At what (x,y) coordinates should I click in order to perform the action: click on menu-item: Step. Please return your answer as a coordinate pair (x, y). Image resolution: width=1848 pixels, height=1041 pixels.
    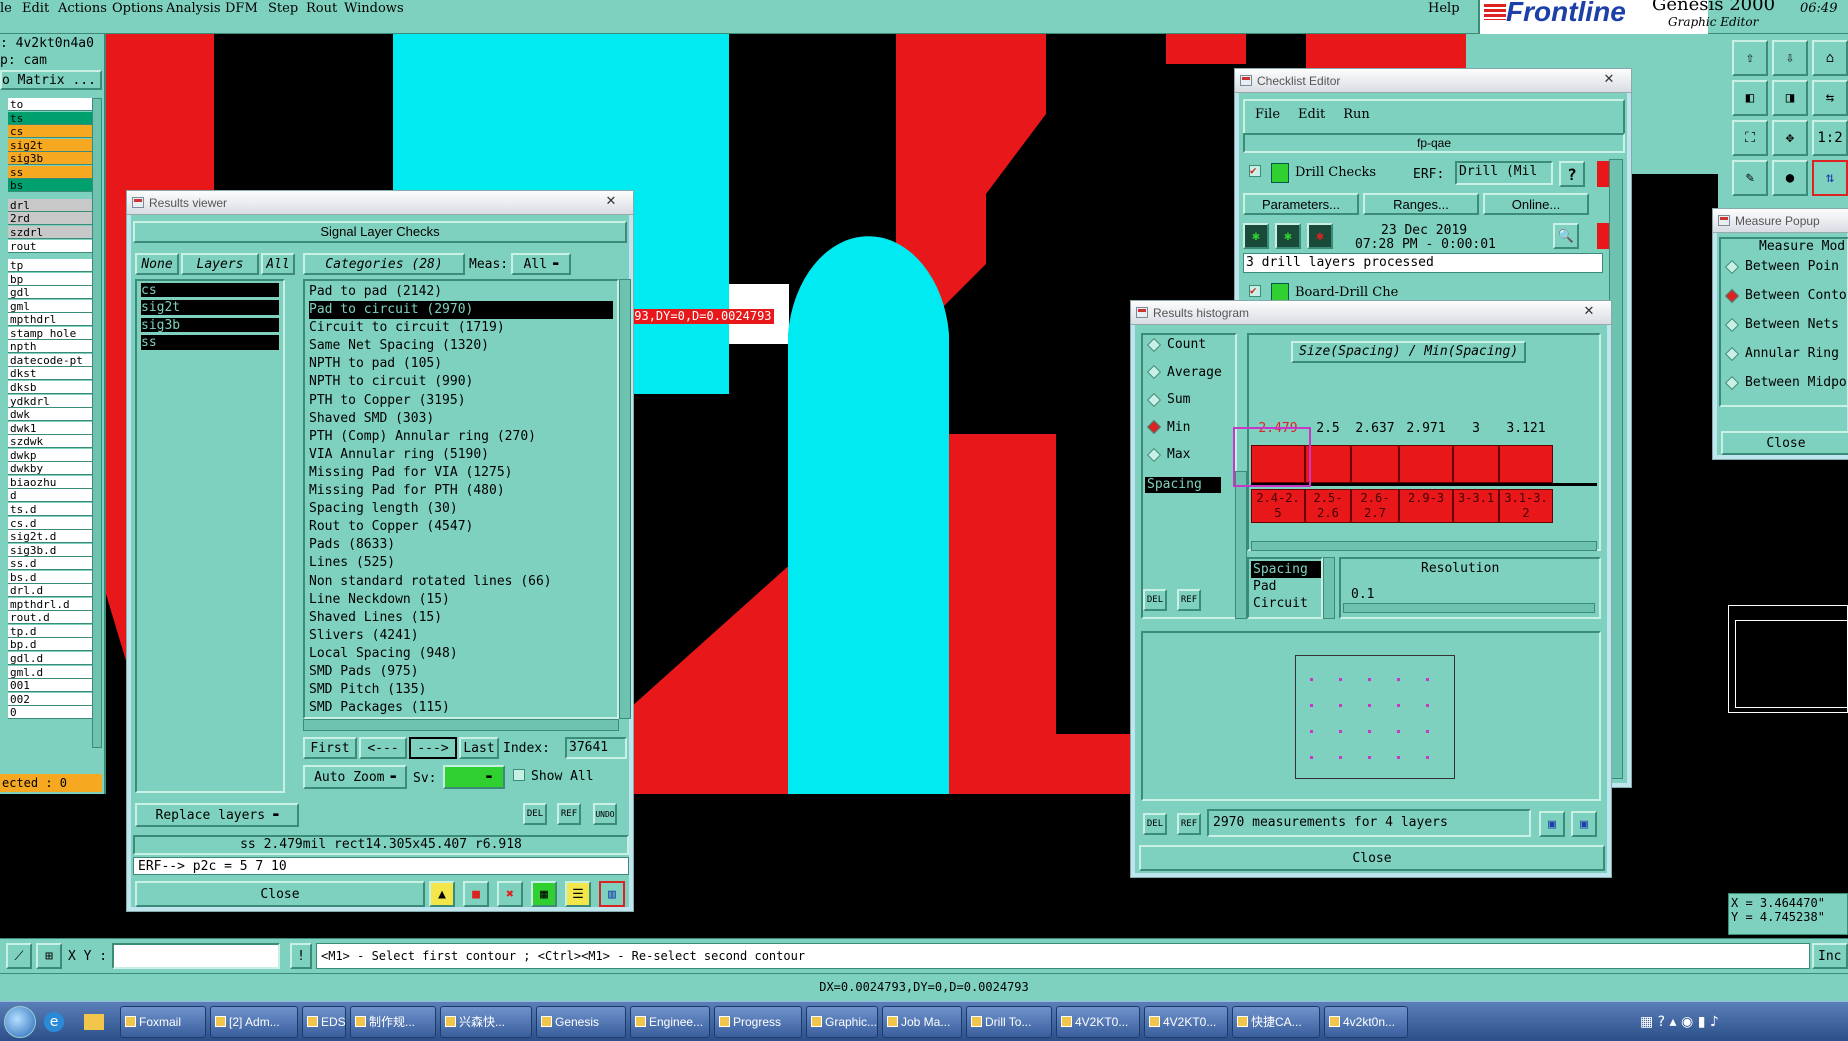
    Looking at the image, I should click on (283, 8).